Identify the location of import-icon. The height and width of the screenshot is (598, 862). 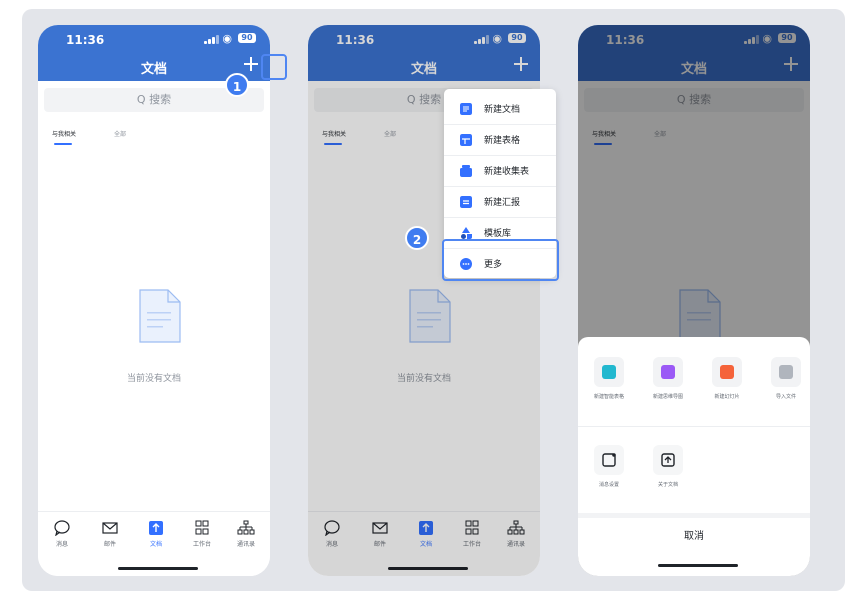
(786, 372).